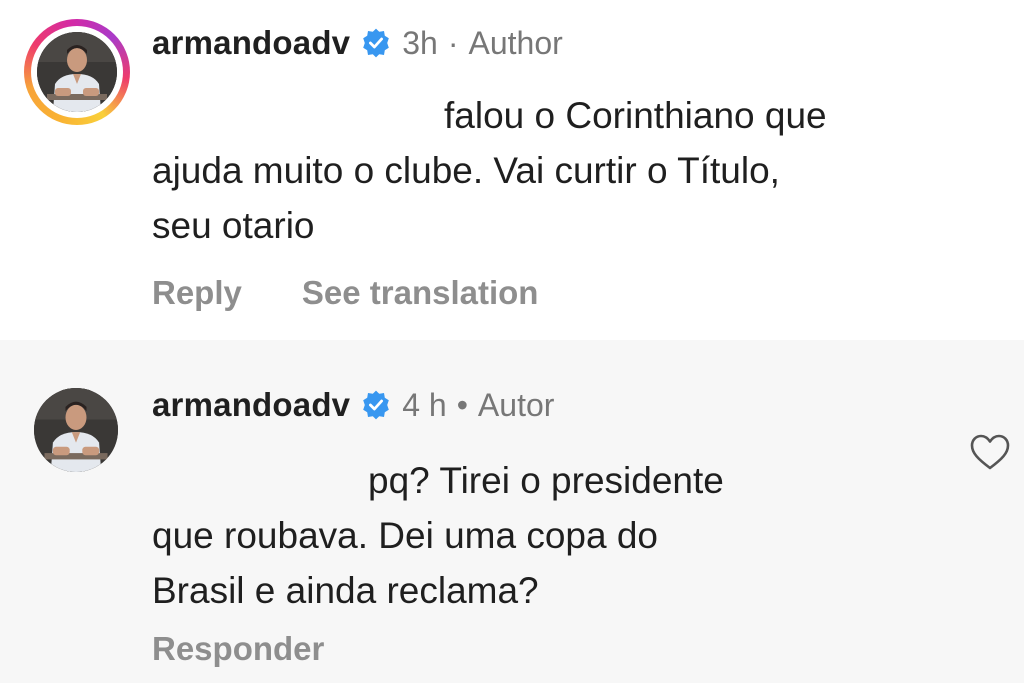  I want to click on comment-time: 4 h, so click(424, 404).